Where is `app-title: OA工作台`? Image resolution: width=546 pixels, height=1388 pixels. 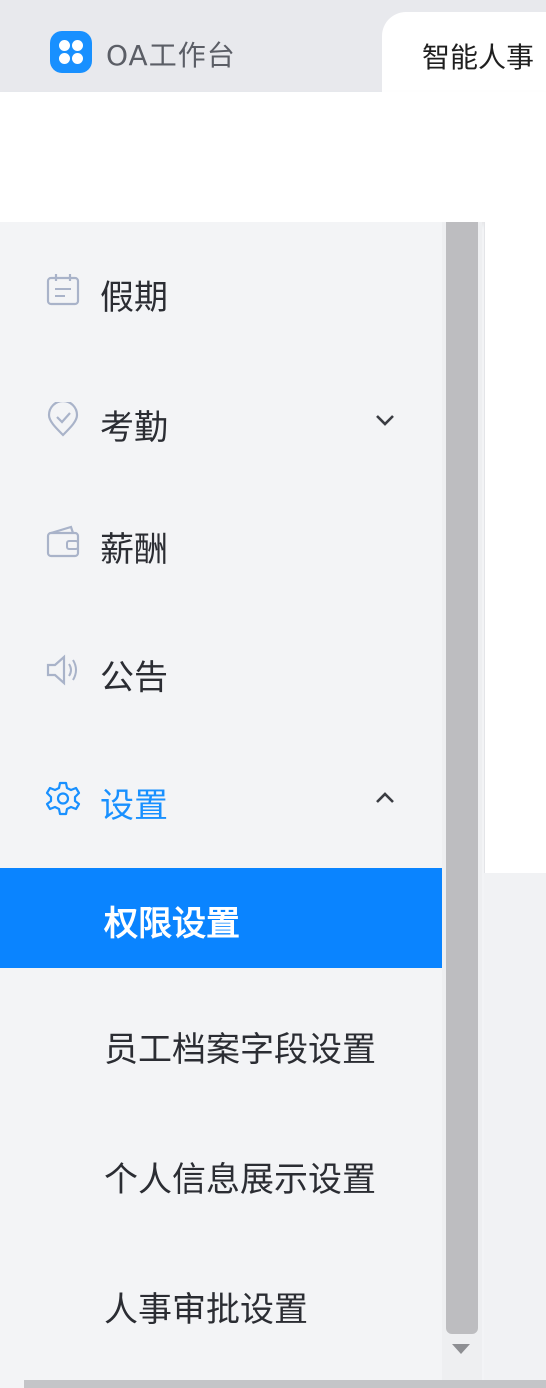 app-title: OA工作台 is located at coordinates (171, 55).